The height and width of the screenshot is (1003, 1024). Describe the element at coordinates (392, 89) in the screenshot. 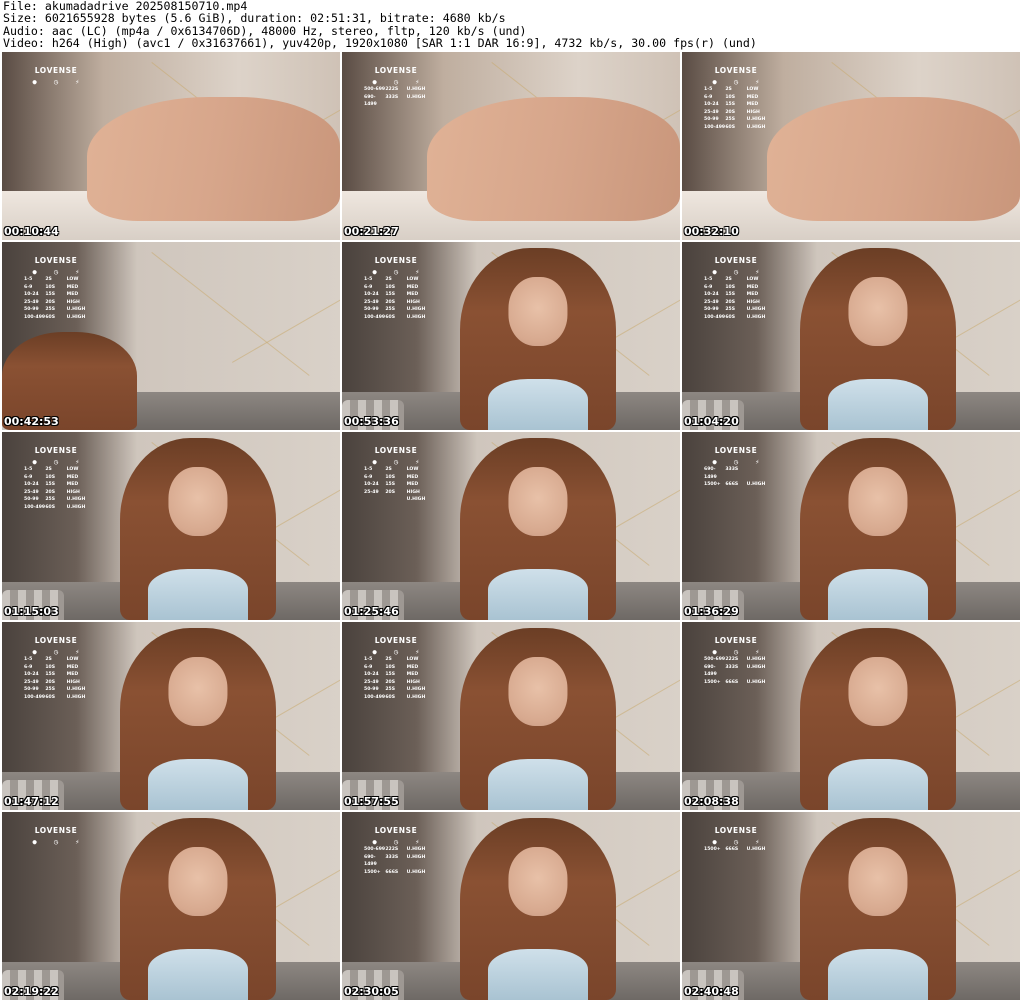

I see `tier-duration: 222S` at that location.